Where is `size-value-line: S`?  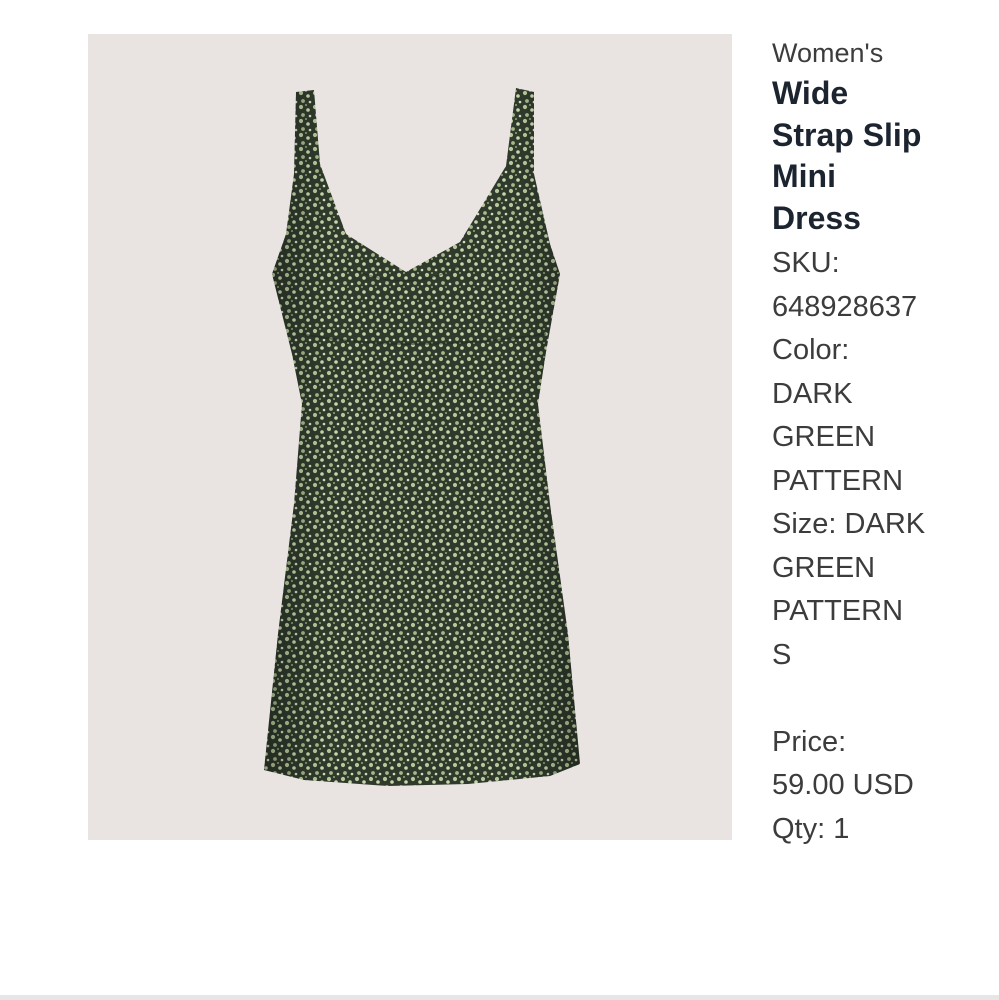
size-value-line: S is located at coordinates (782, 654).